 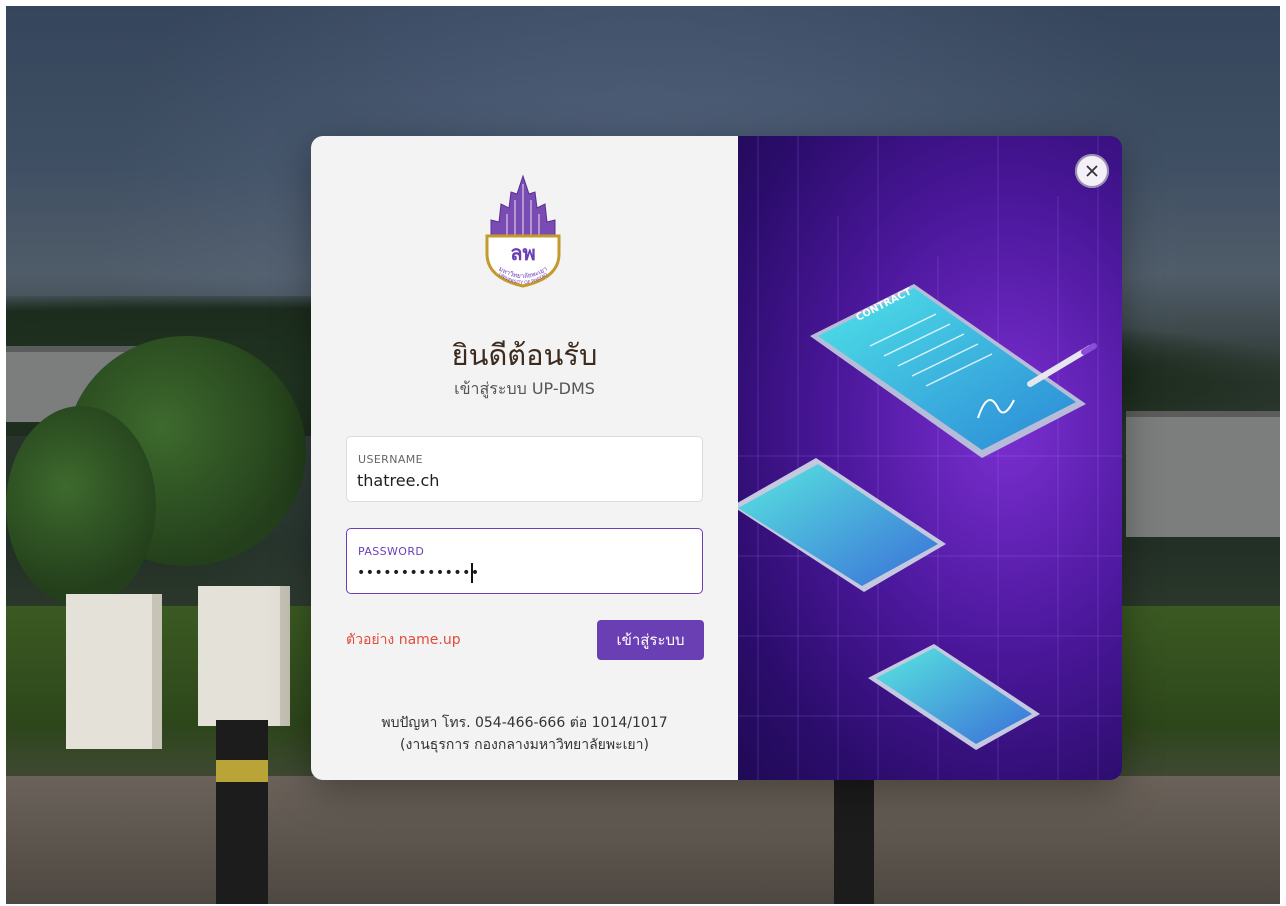 I want to click on password-label: PASSWORD, so click(x=391, y=551).